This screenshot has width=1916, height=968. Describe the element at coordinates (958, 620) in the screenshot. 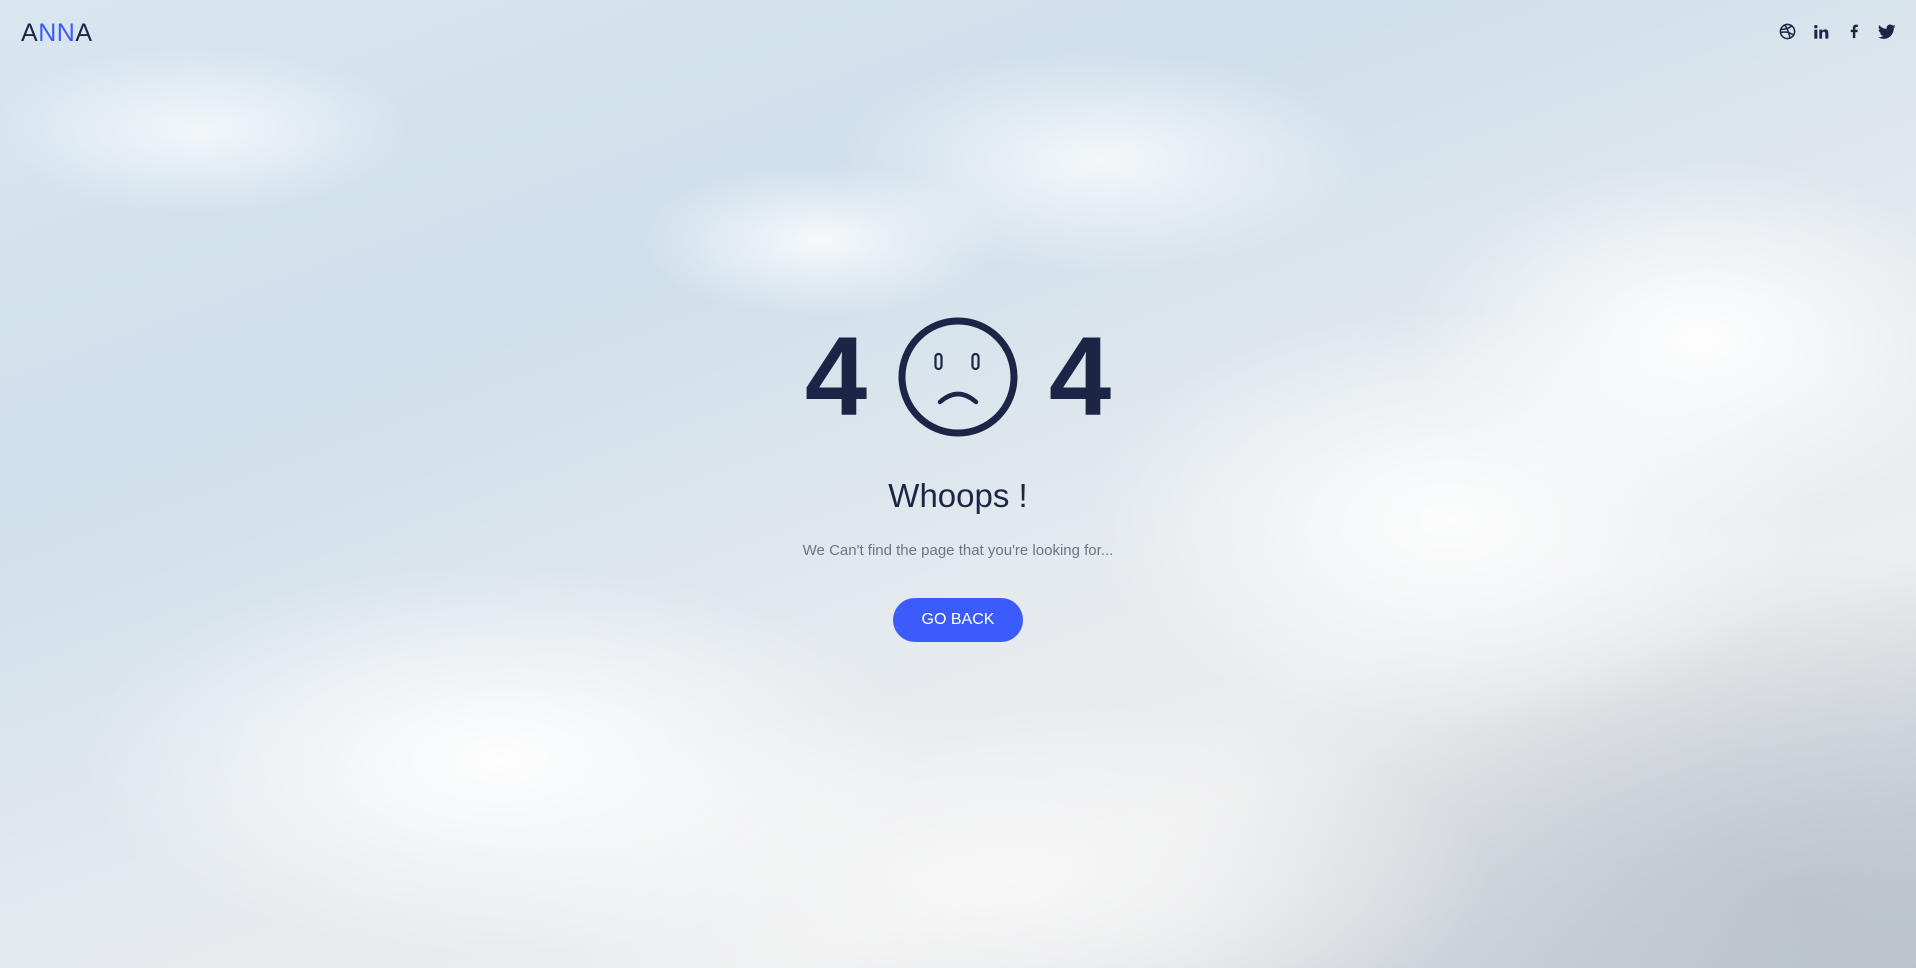

I see `go-back-button: GO BACK` at that location.